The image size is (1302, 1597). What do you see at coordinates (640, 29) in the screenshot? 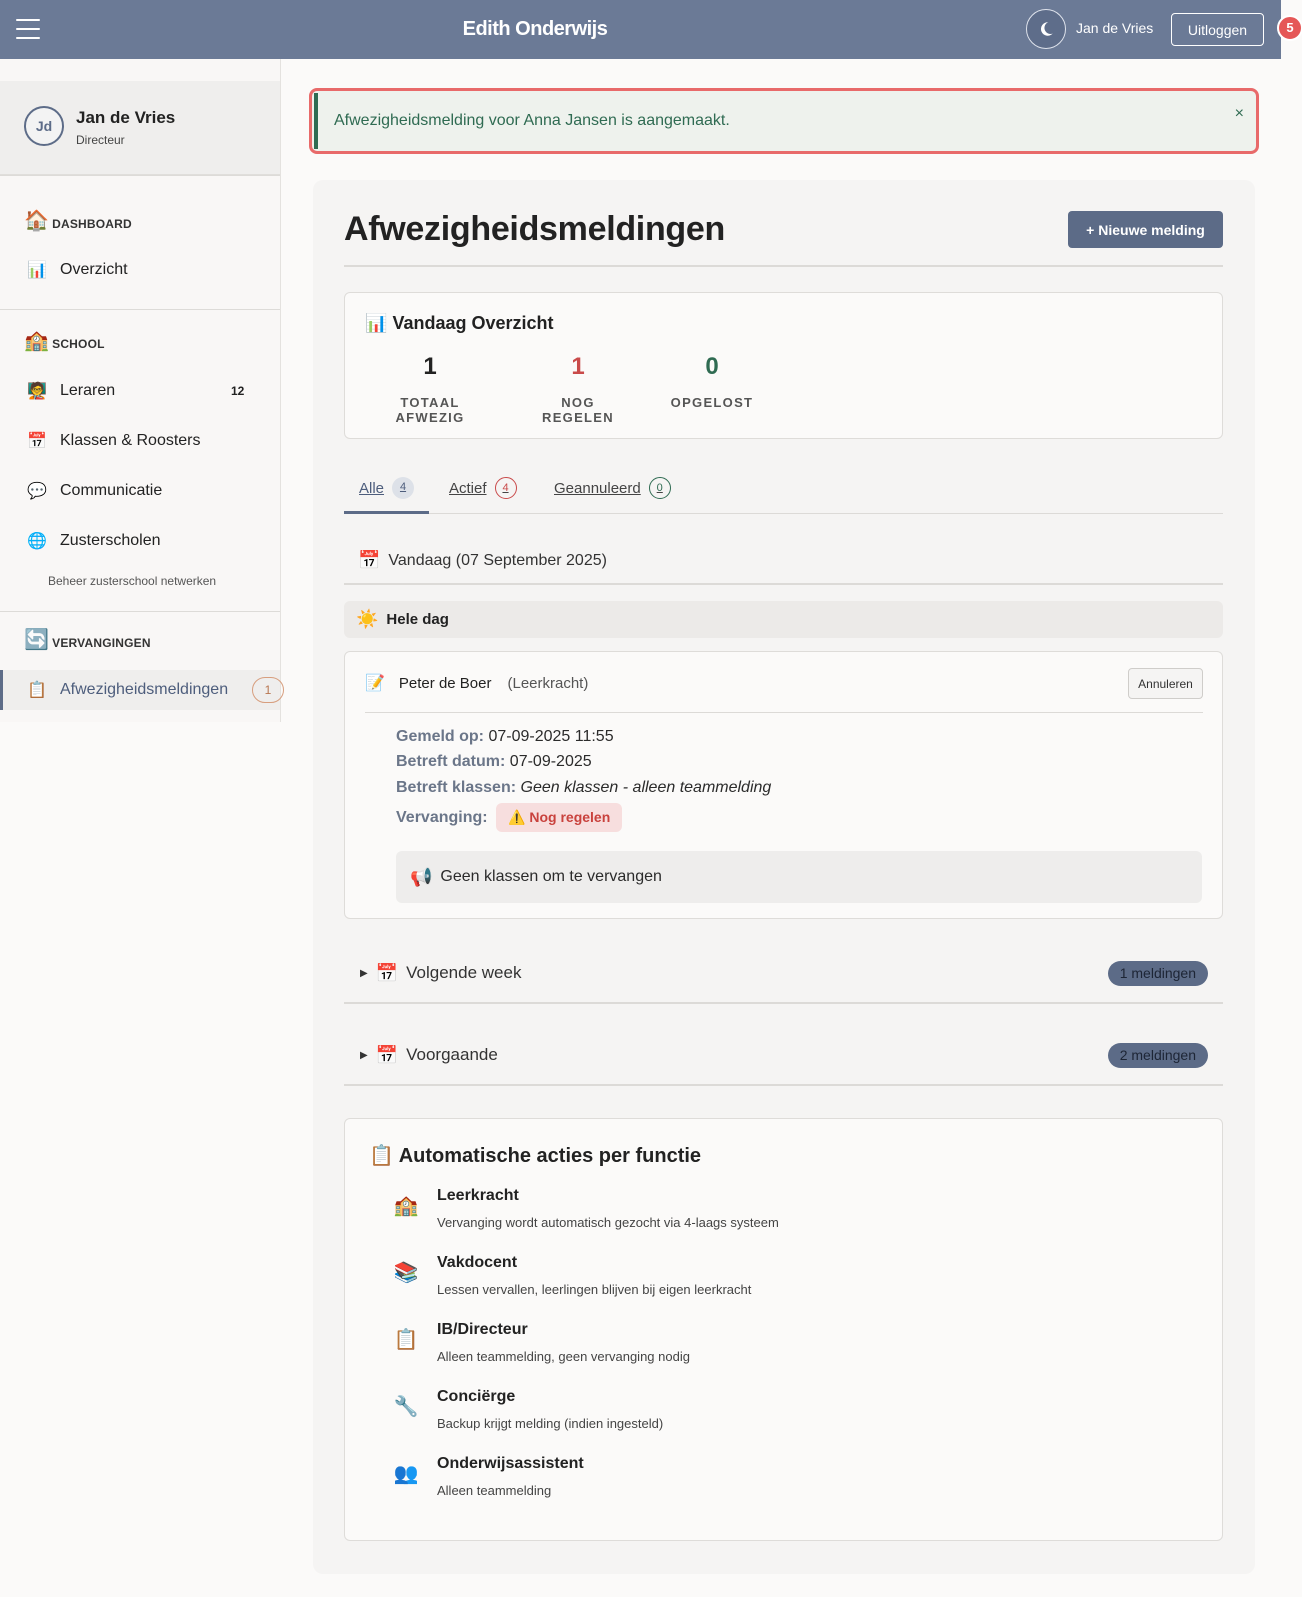
I see `top-bar: Edith Onderwijs Jan de Vries Uitloggen` at bounding box center [640, 29].